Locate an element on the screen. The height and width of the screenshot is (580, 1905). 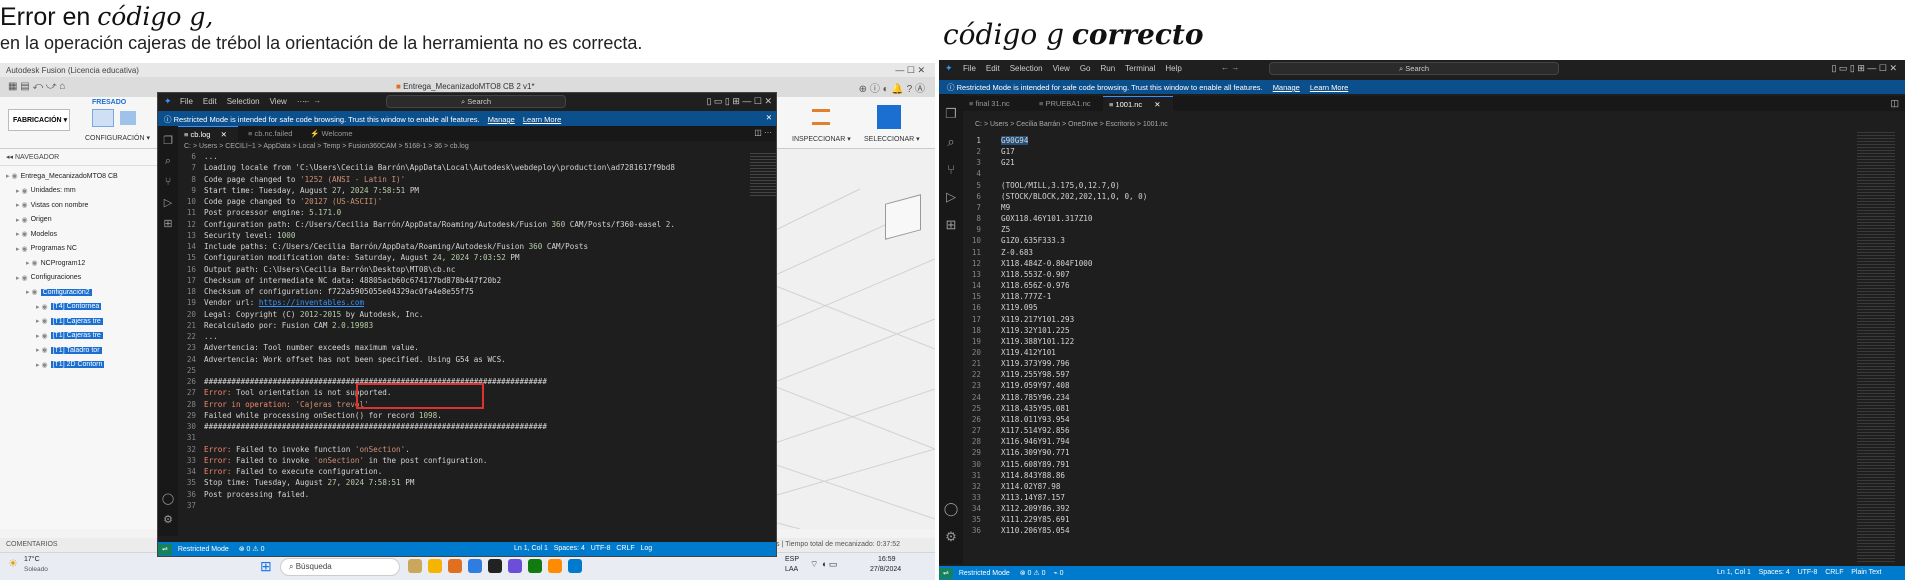
learn-more-link: Learn More is located at coordinates (1329, 87).